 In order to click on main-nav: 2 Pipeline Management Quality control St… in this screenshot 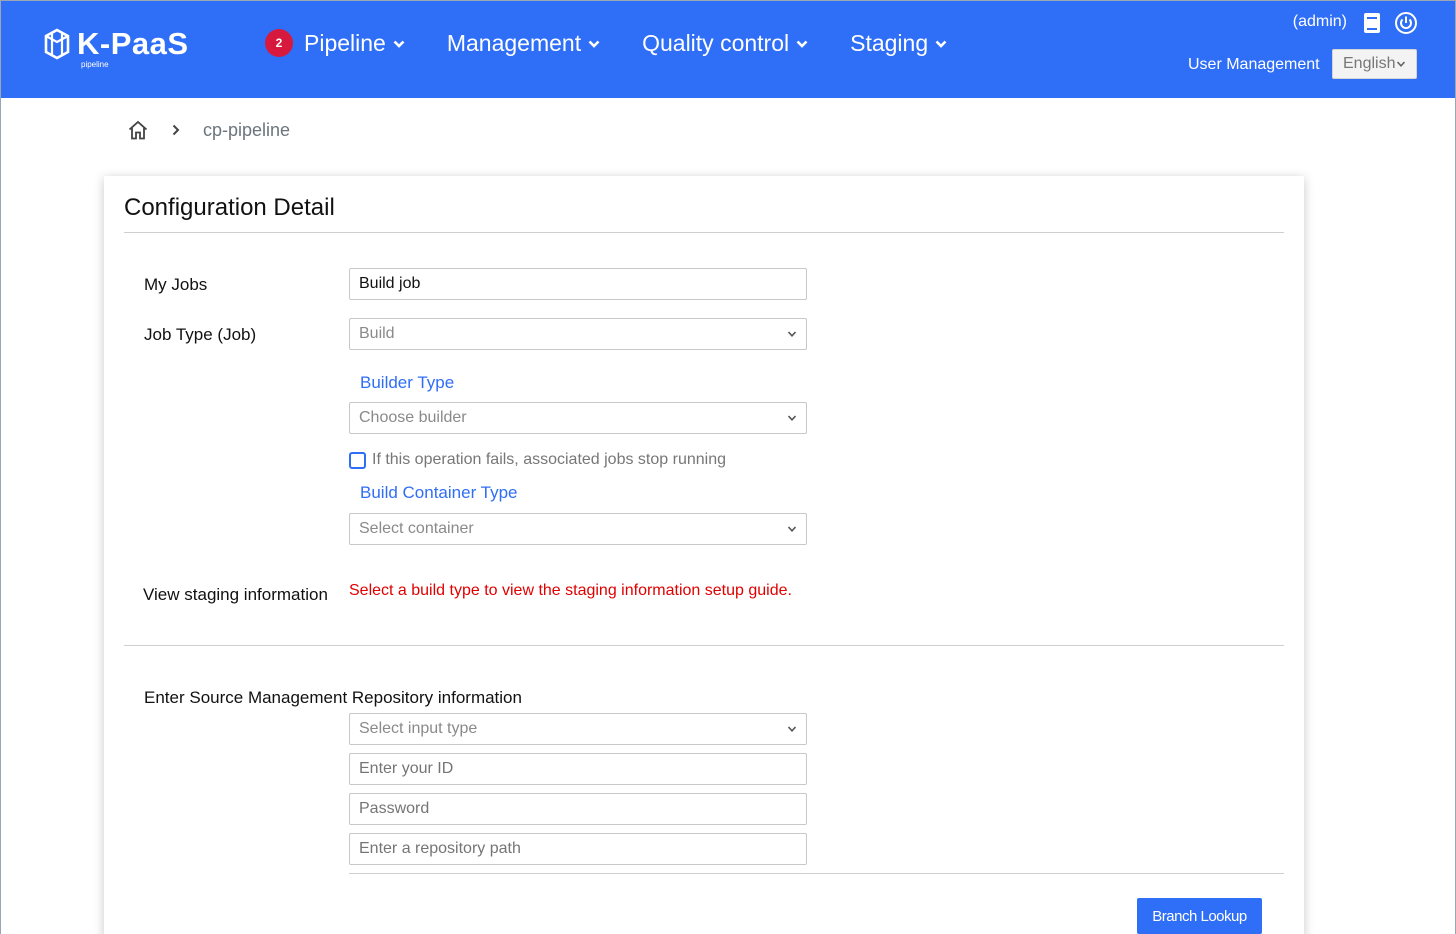, I will do `click(627, 43)`.